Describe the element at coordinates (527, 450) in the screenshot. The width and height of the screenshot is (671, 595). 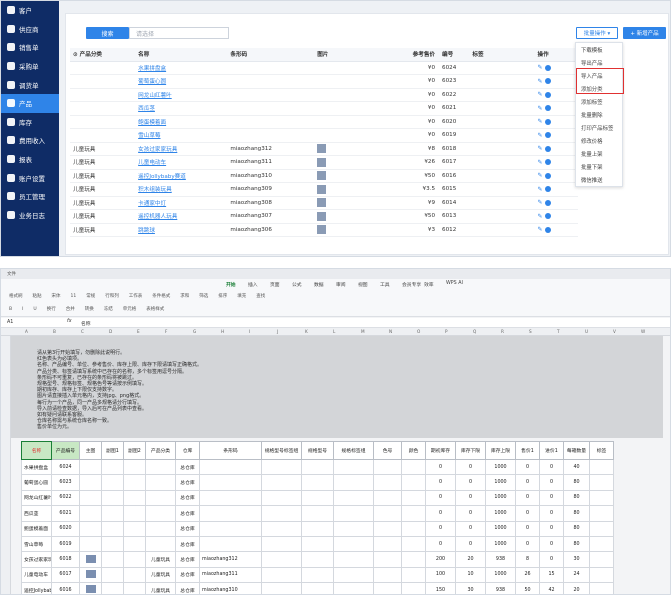
I see `sheet-column-header: 售价1` at that location.